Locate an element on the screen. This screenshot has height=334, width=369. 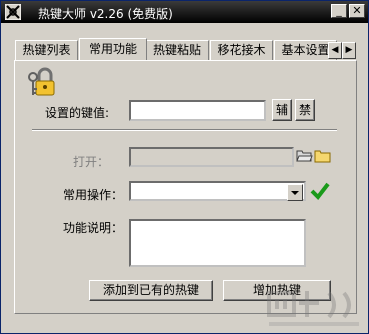
key-value-input is located at coordinates (197, 110).